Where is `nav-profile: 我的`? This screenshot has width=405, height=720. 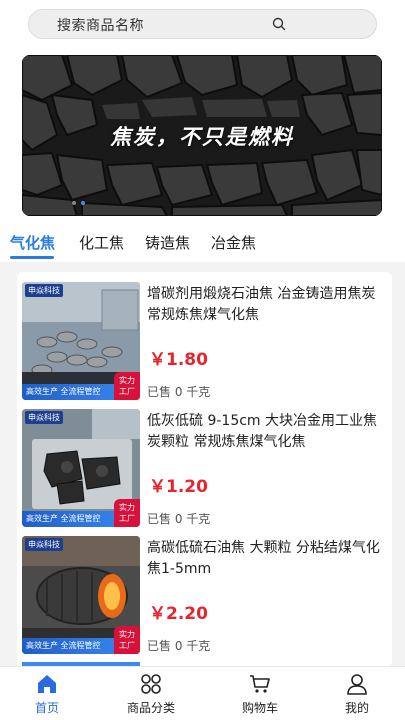
nav-profile: 我的 is located at coordinates (357, 694).